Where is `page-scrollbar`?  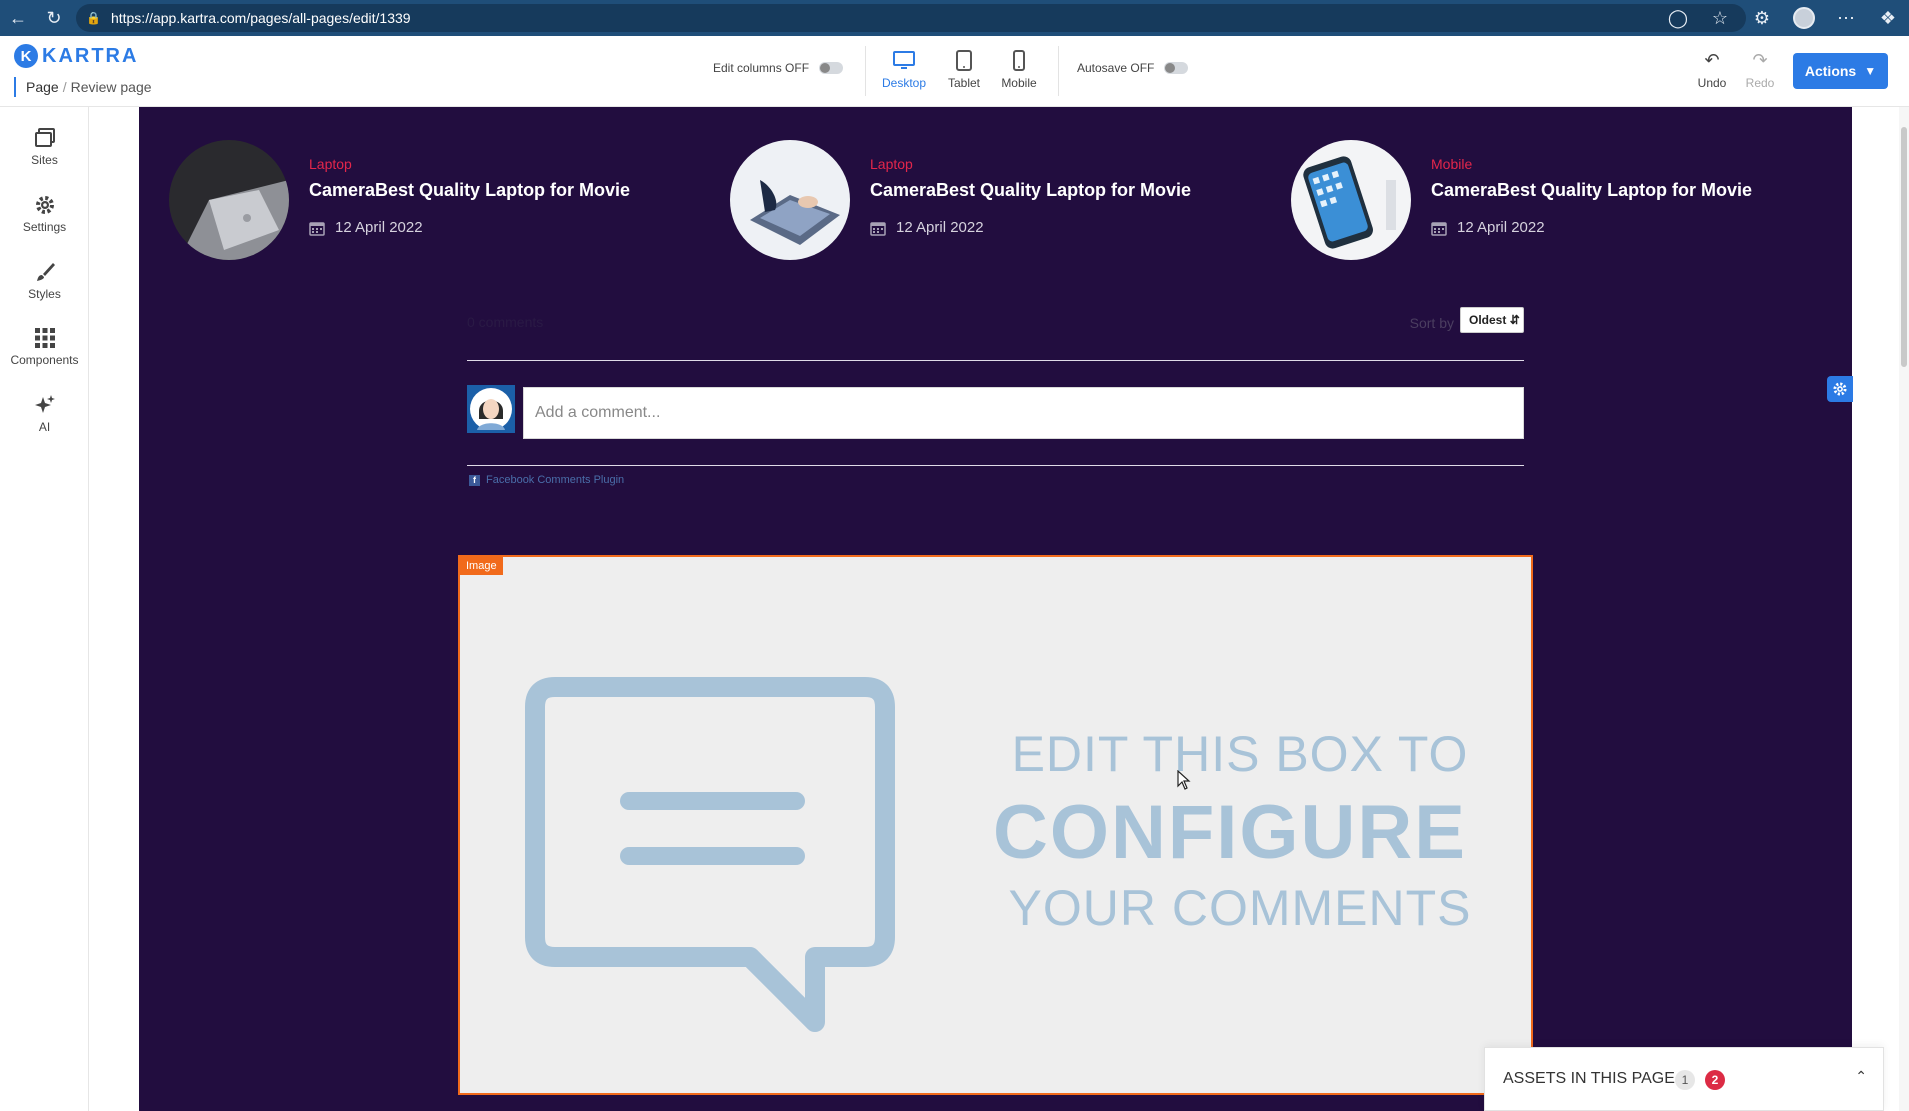
page-scrollbar is located at coordinates (1904, 609).